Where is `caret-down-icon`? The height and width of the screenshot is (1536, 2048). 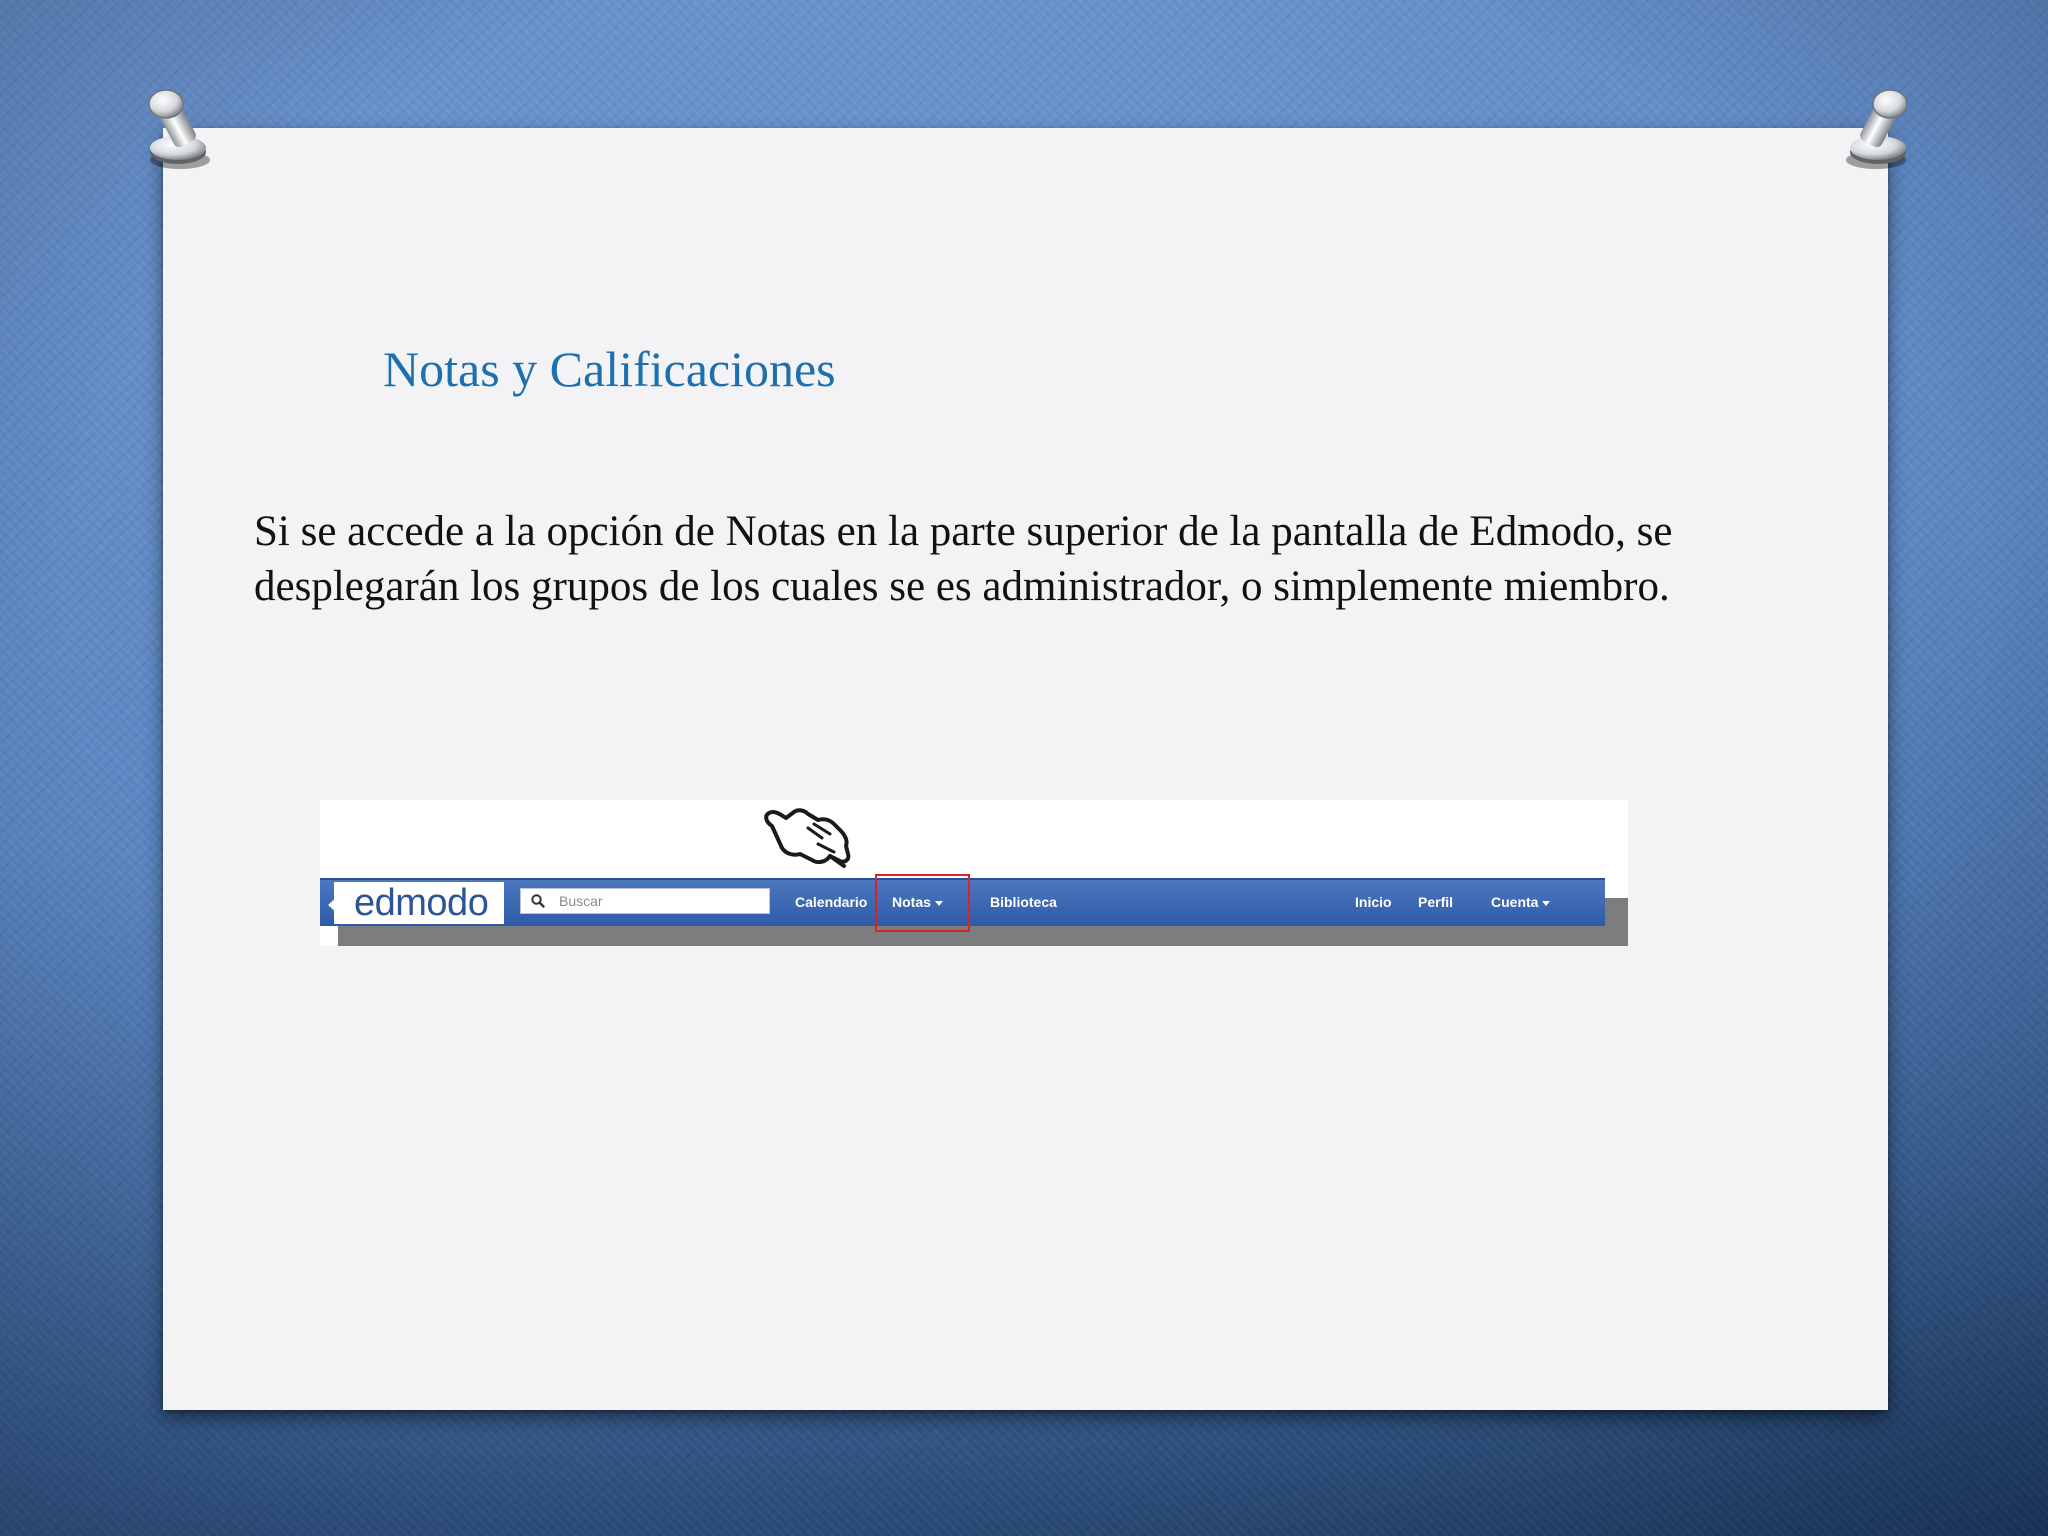
caret-down-icon is located at coordinates (1546, 903).